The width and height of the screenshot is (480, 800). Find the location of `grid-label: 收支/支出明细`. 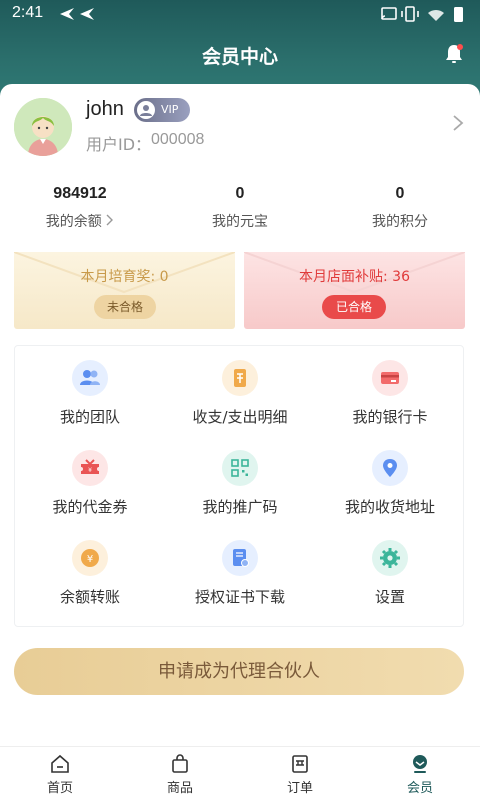

grid-label: 收支/支出明细 is located at coordinates (240, 417).